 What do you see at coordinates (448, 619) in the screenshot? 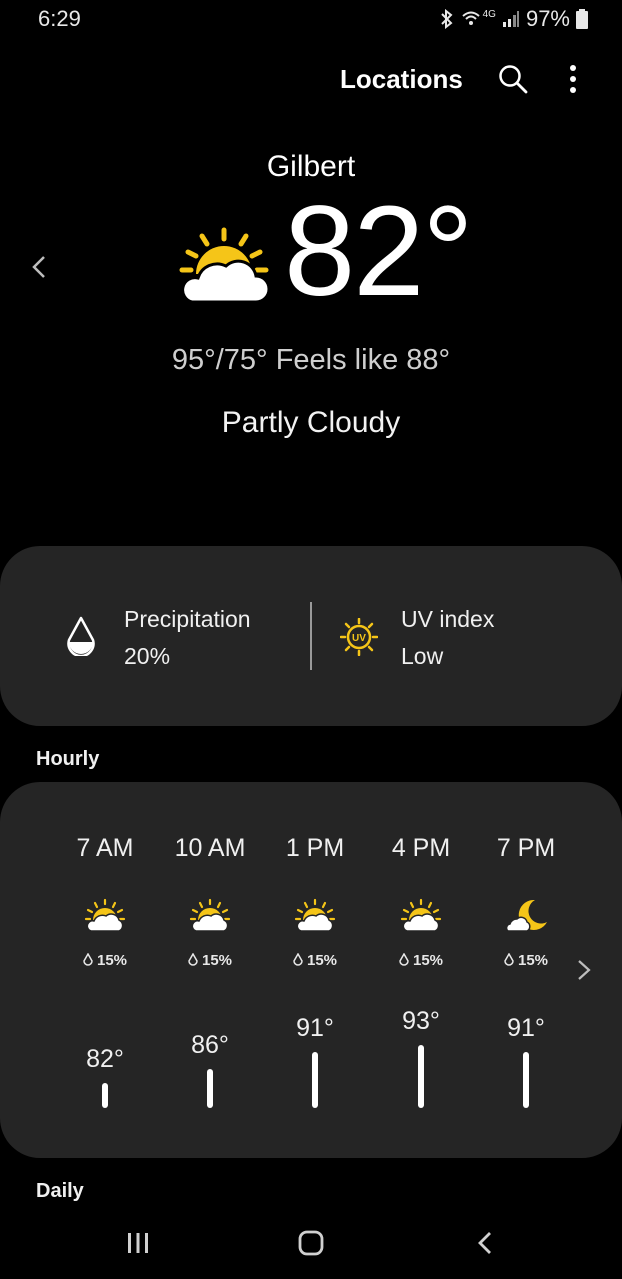
I see `uv-index-label: UV index` at bounding box center [448, 619].